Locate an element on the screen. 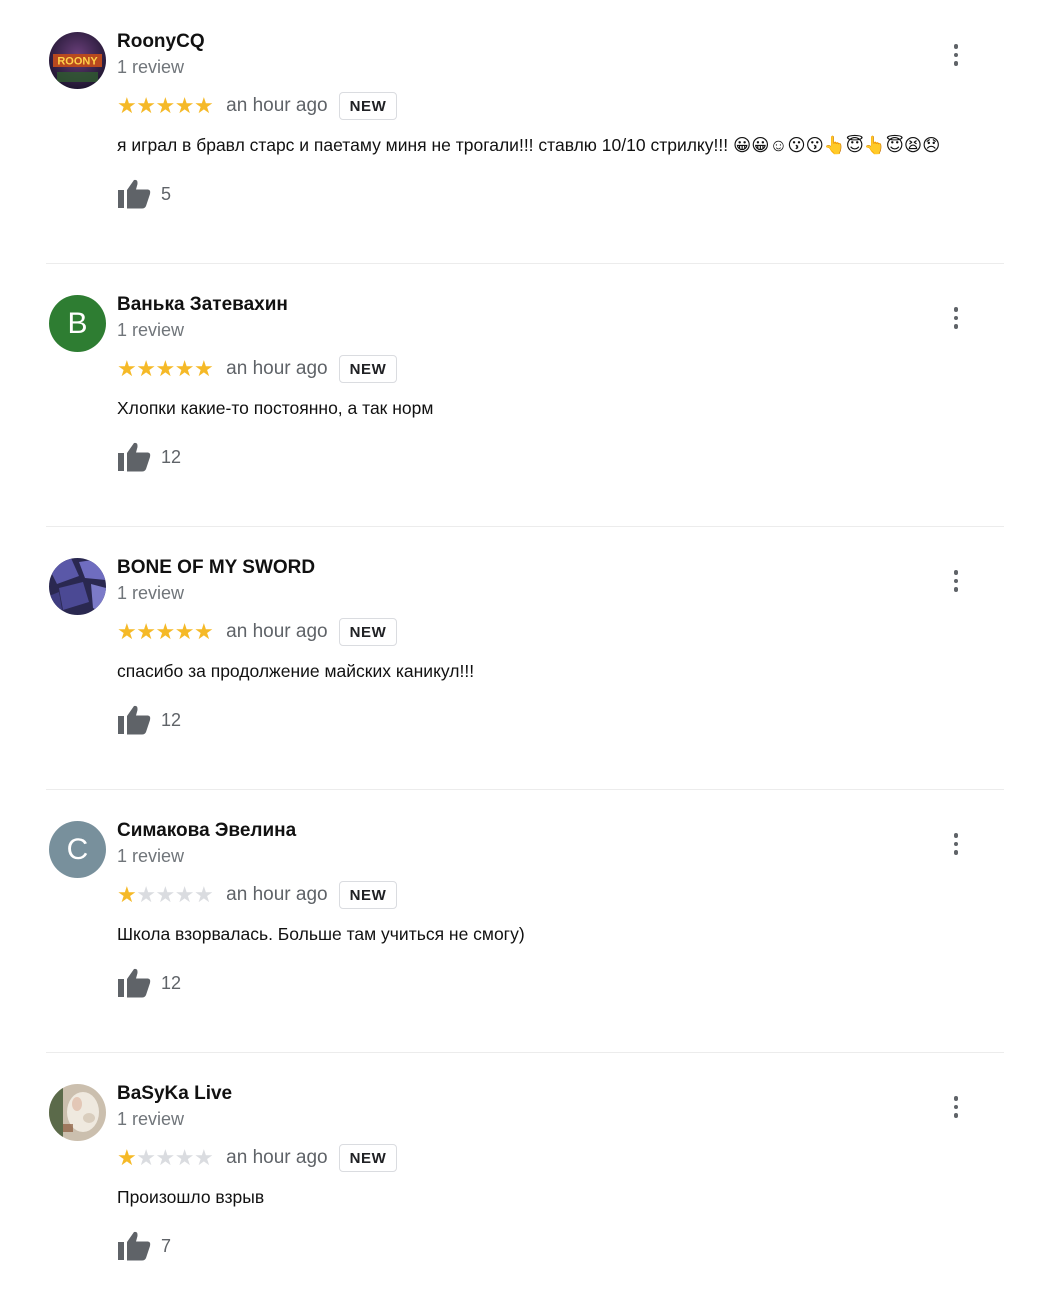 This screenshot has width=1050, height=1315. review-text: Хлопки какие-то постоянно, а так норм is located at coordinates (275, 408).